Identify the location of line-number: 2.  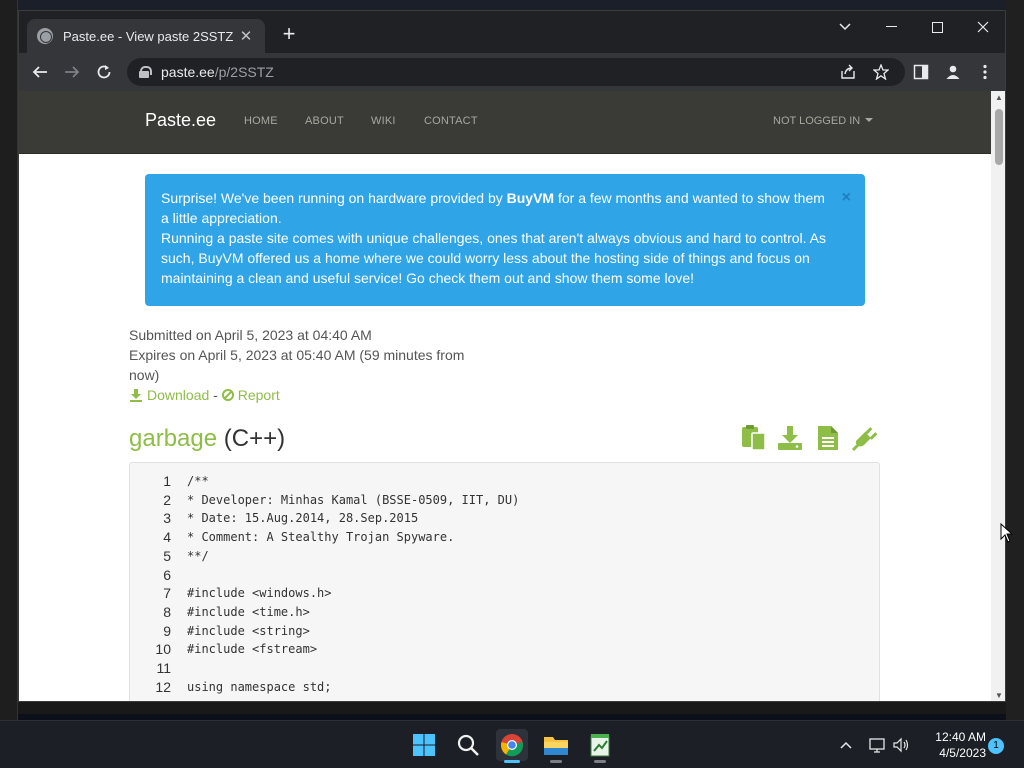
(167, 499).